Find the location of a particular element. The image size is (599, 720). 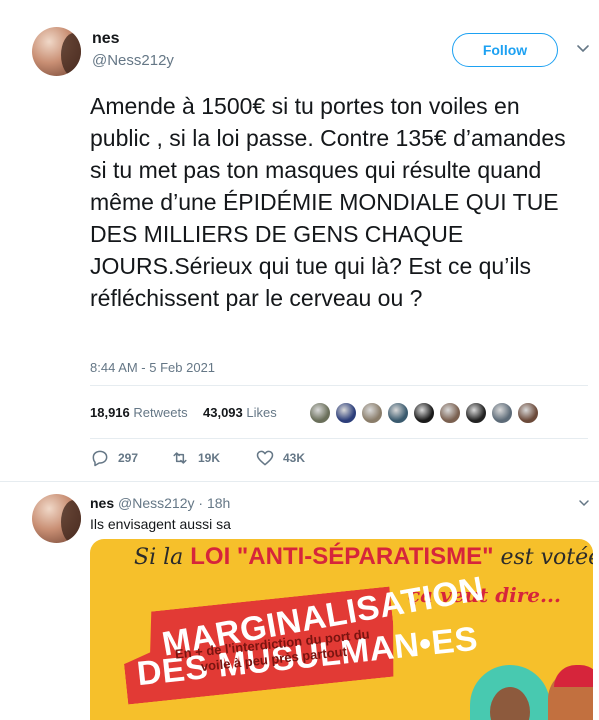

reply-display-name: nes is located at coordinates (102, 503).